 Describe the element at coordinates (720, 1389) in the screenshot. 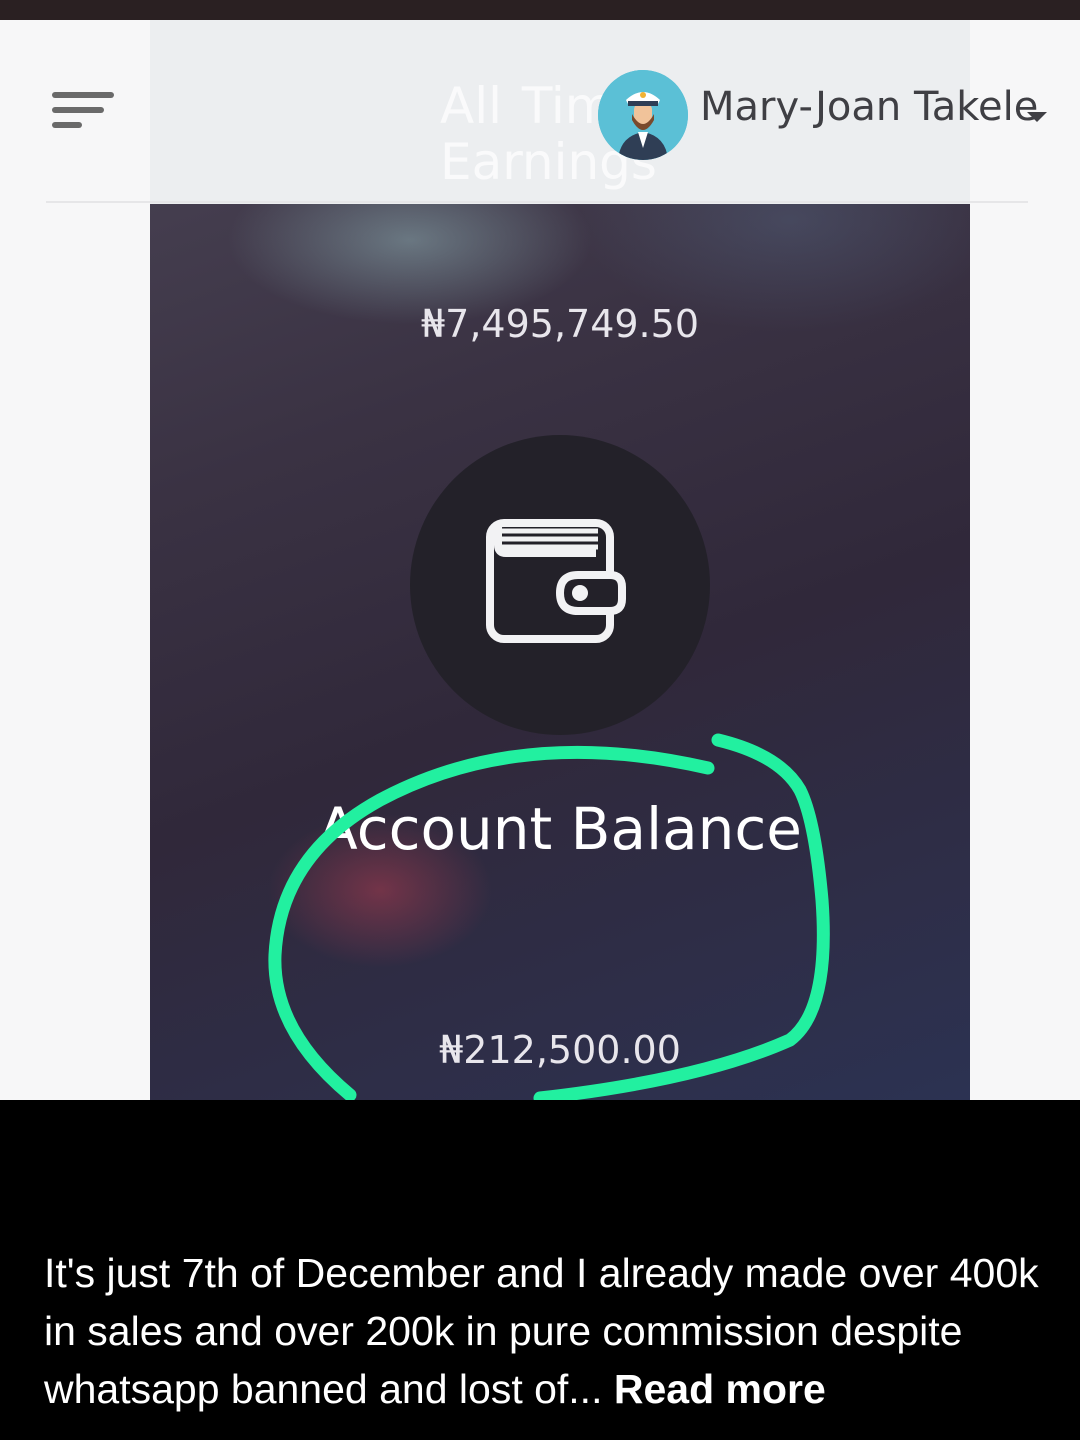

I see `read-more-link: Read more` at that location.